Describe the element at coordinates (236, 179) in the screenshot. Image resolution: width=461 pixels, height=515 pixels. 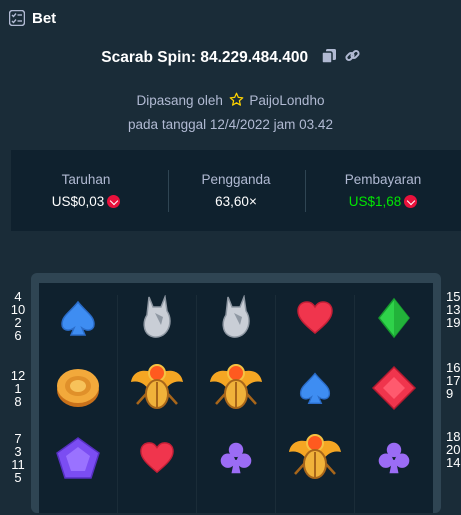
I see `multiplier-label: Pengganda` at that location.